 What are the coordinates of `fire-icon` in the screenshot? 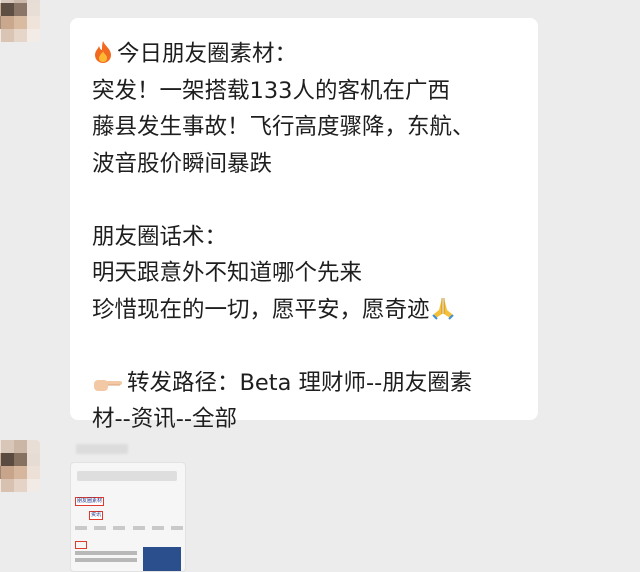 It's located at (103, 57).